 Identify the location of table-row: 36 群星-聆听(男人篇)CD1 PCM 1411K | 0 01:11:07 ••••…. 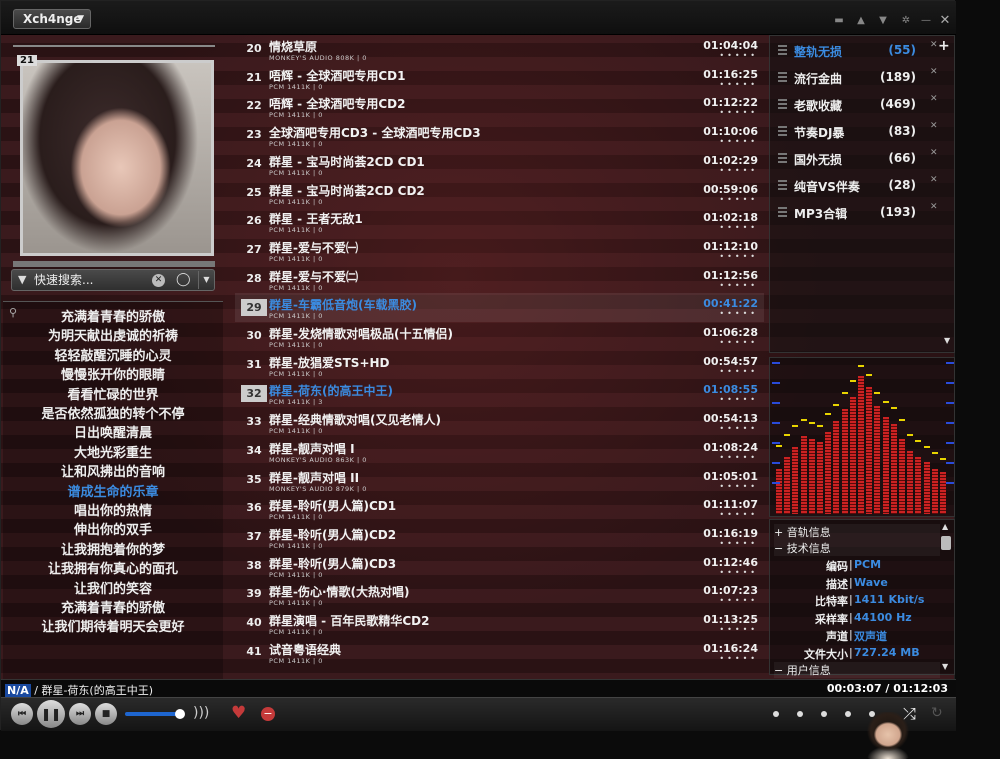
(499, 508).